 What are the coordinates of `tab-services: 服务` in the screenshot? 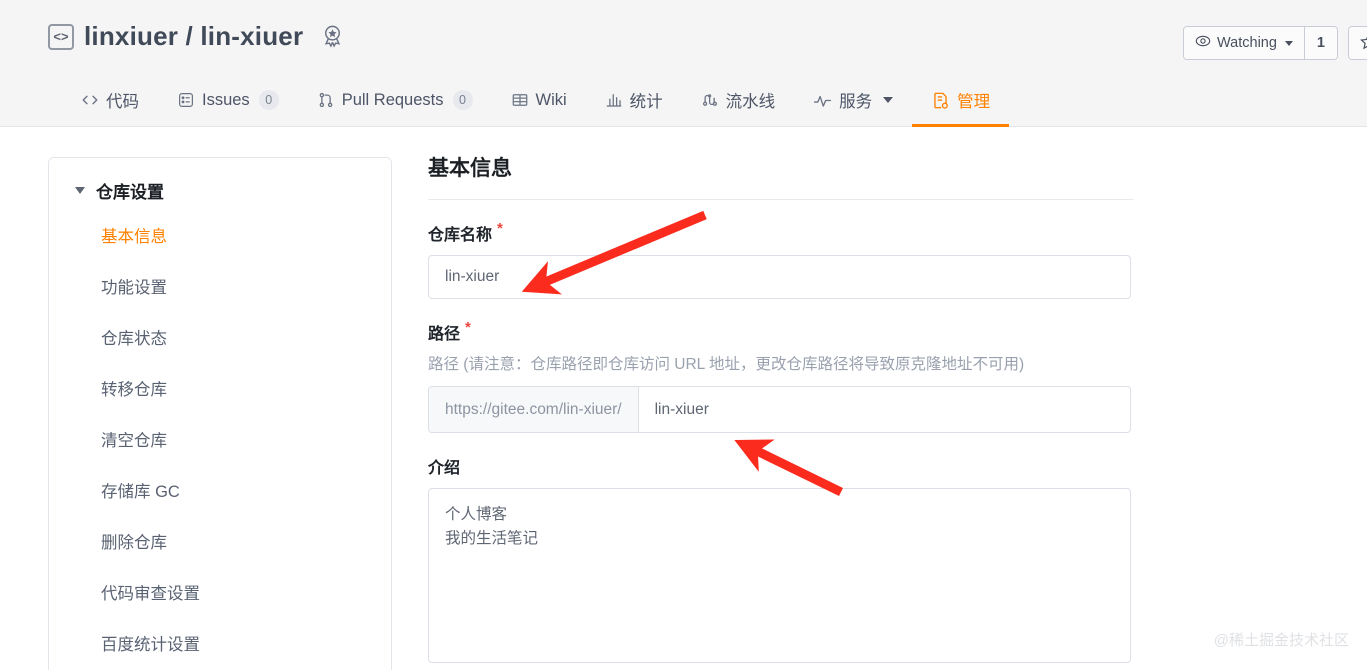 It's located at (853, 101).